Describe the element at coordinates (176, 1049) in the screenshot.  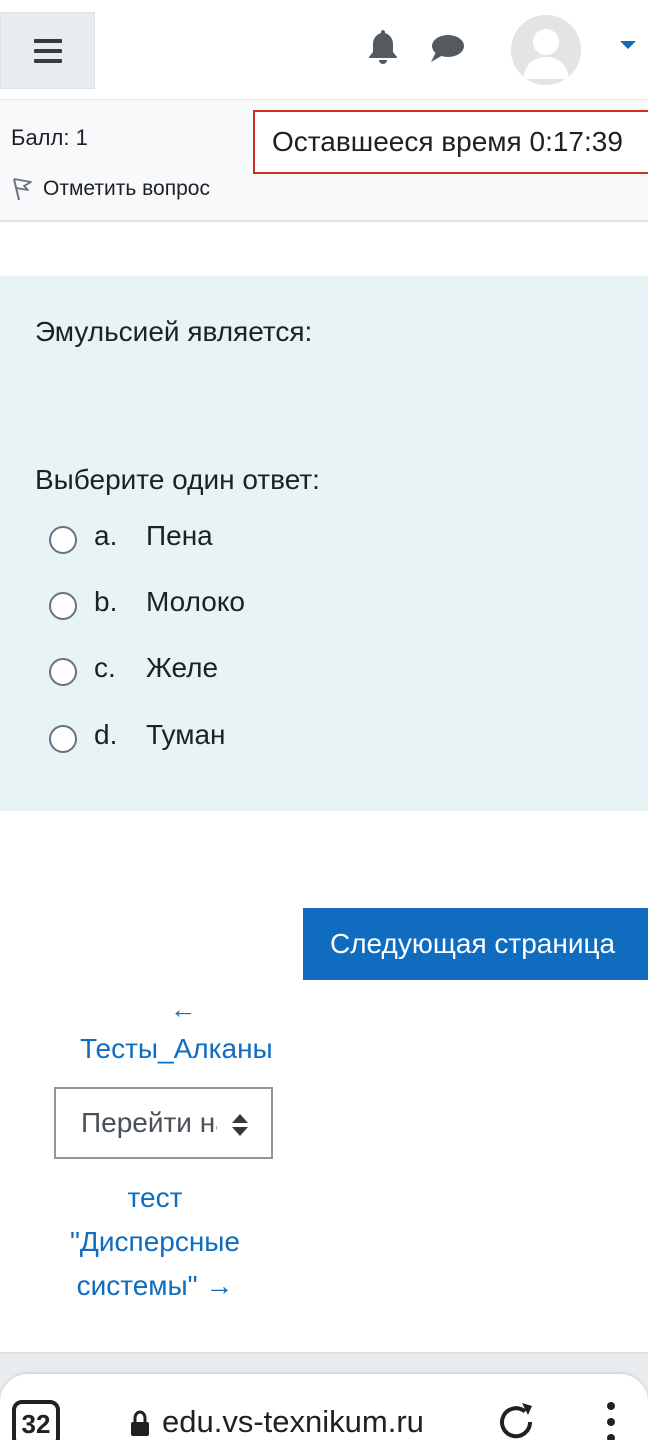
I see `prev-activity-link: Тесты_Алканы` at that location.